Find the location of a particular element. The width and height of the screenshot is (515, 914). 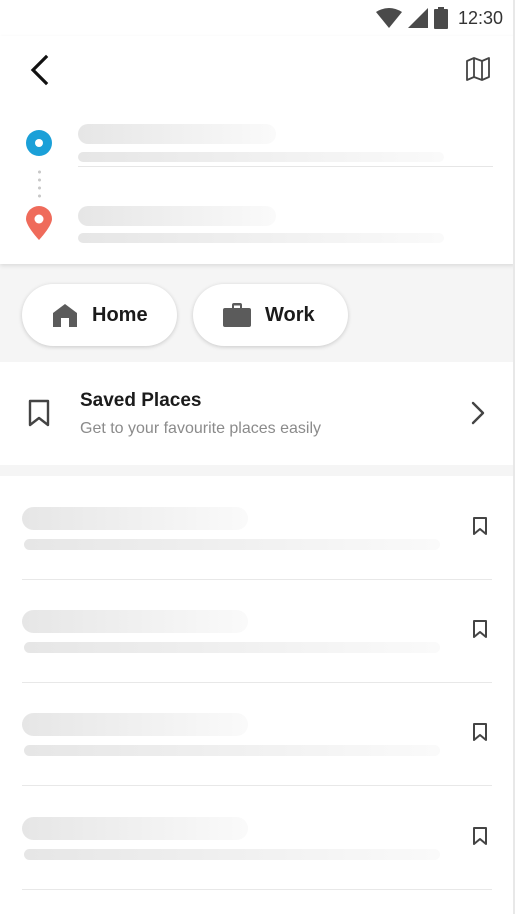

battery-icon is located at coordinates (440, 18).